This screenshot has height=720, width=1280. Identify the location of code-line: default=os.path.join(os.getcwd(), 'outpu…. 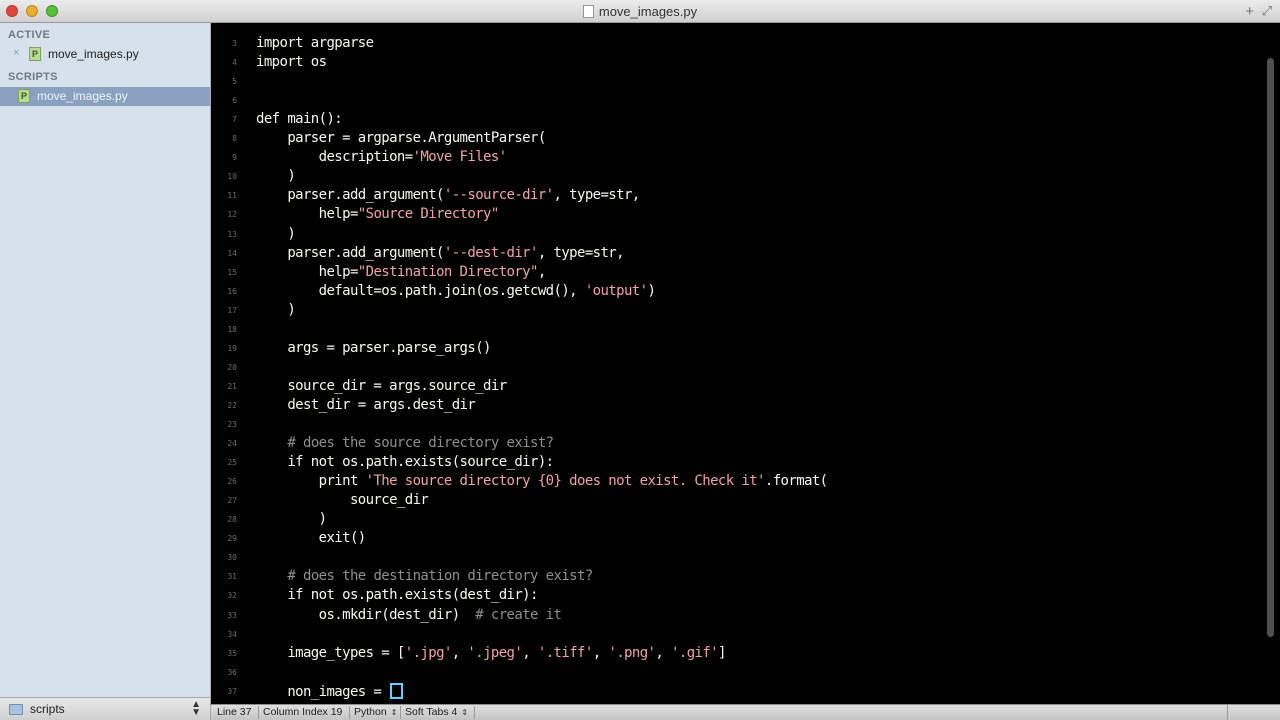
(456, 290).